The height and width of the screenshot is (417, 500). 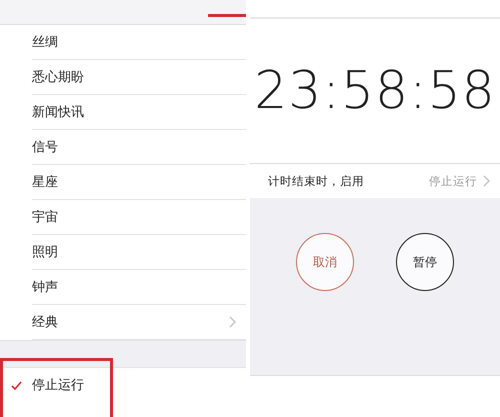 I want to click on cancel-button: 取消, so click(x=325, y=262).